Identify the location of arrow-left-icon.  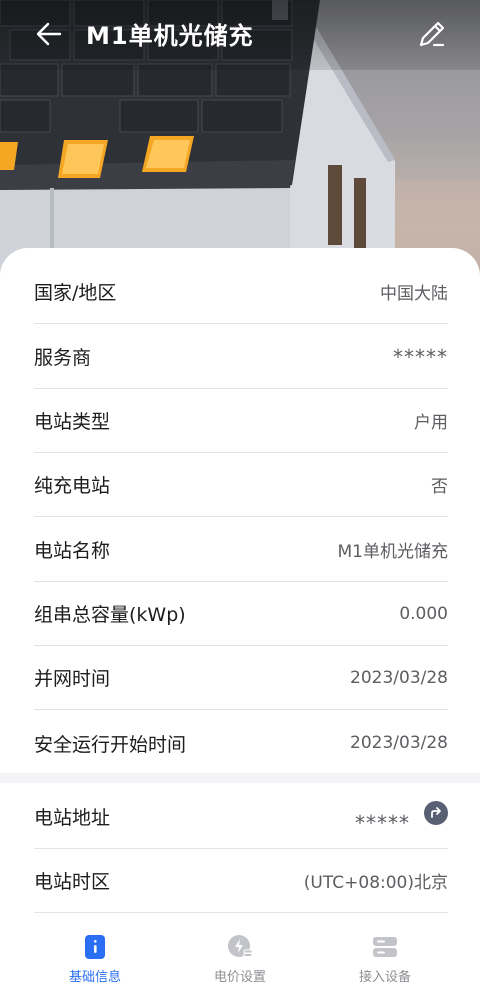
(49, 34).